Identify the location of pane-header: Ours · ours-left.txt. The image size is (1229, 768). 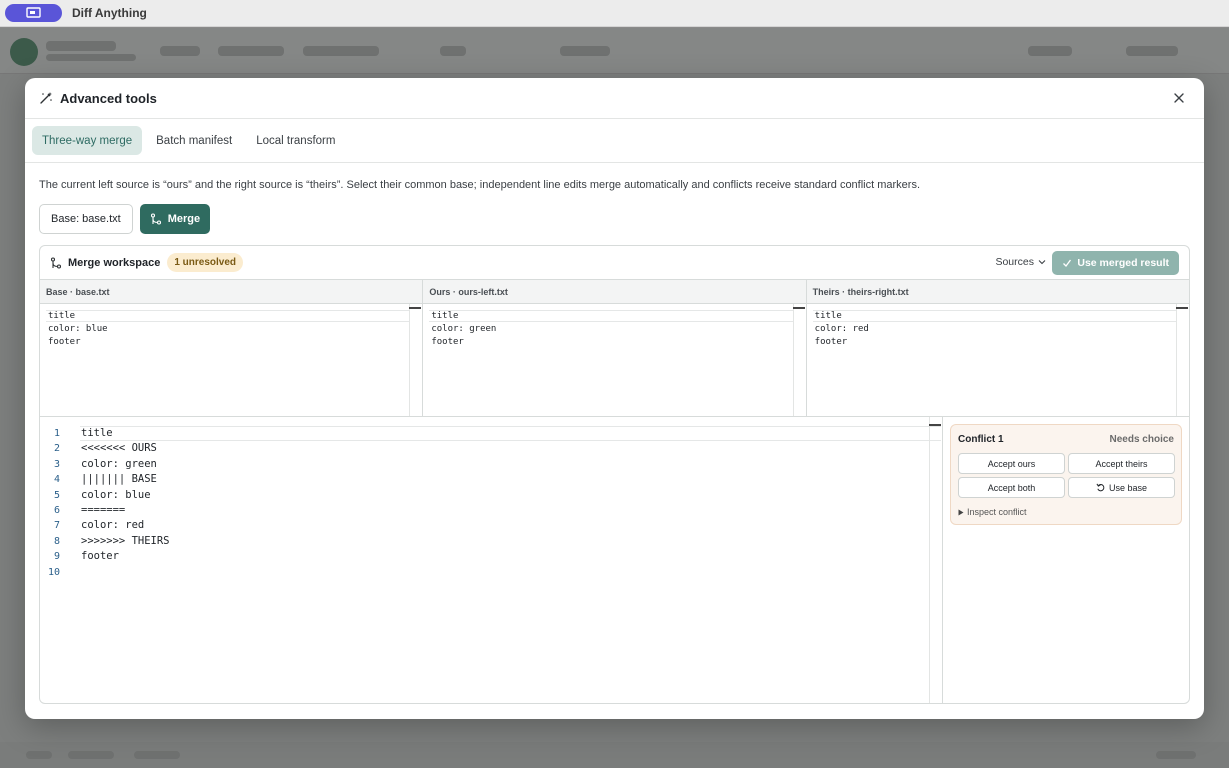
(614, 292).